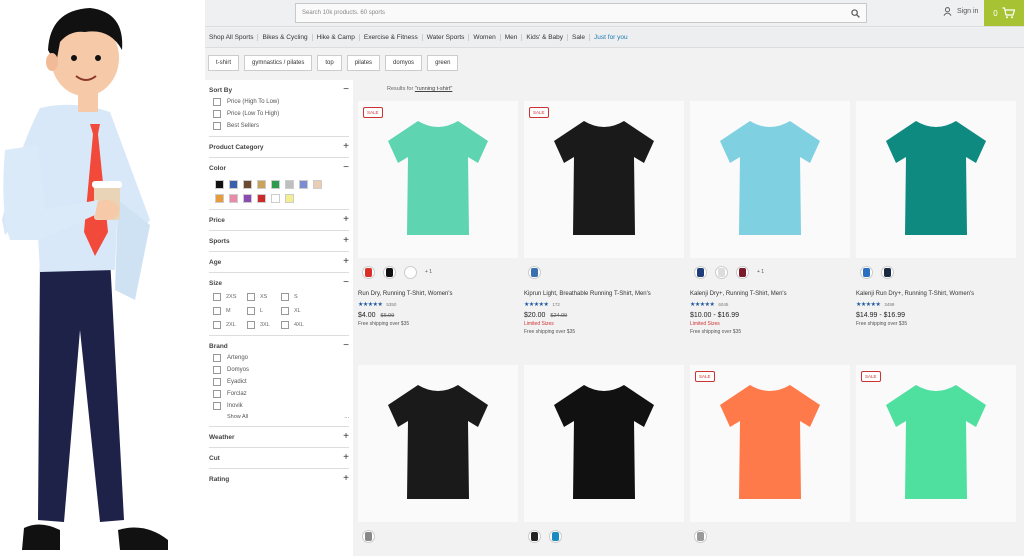 The width and height of the screenshot is (1024, 556). I want to click on product-name: Kalenji Dry+, Running T-Shirt, Men's, so click(770, 294).